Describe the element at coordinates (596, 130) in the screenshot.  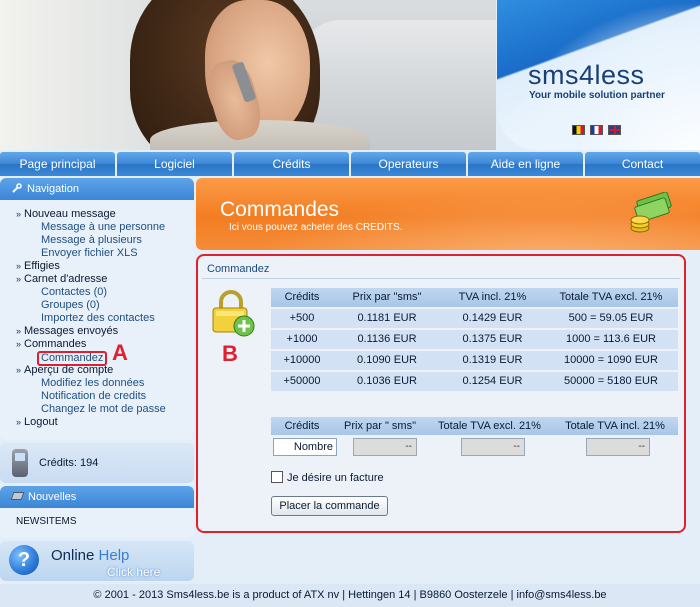
I see `flag-fr-icon` at that location.